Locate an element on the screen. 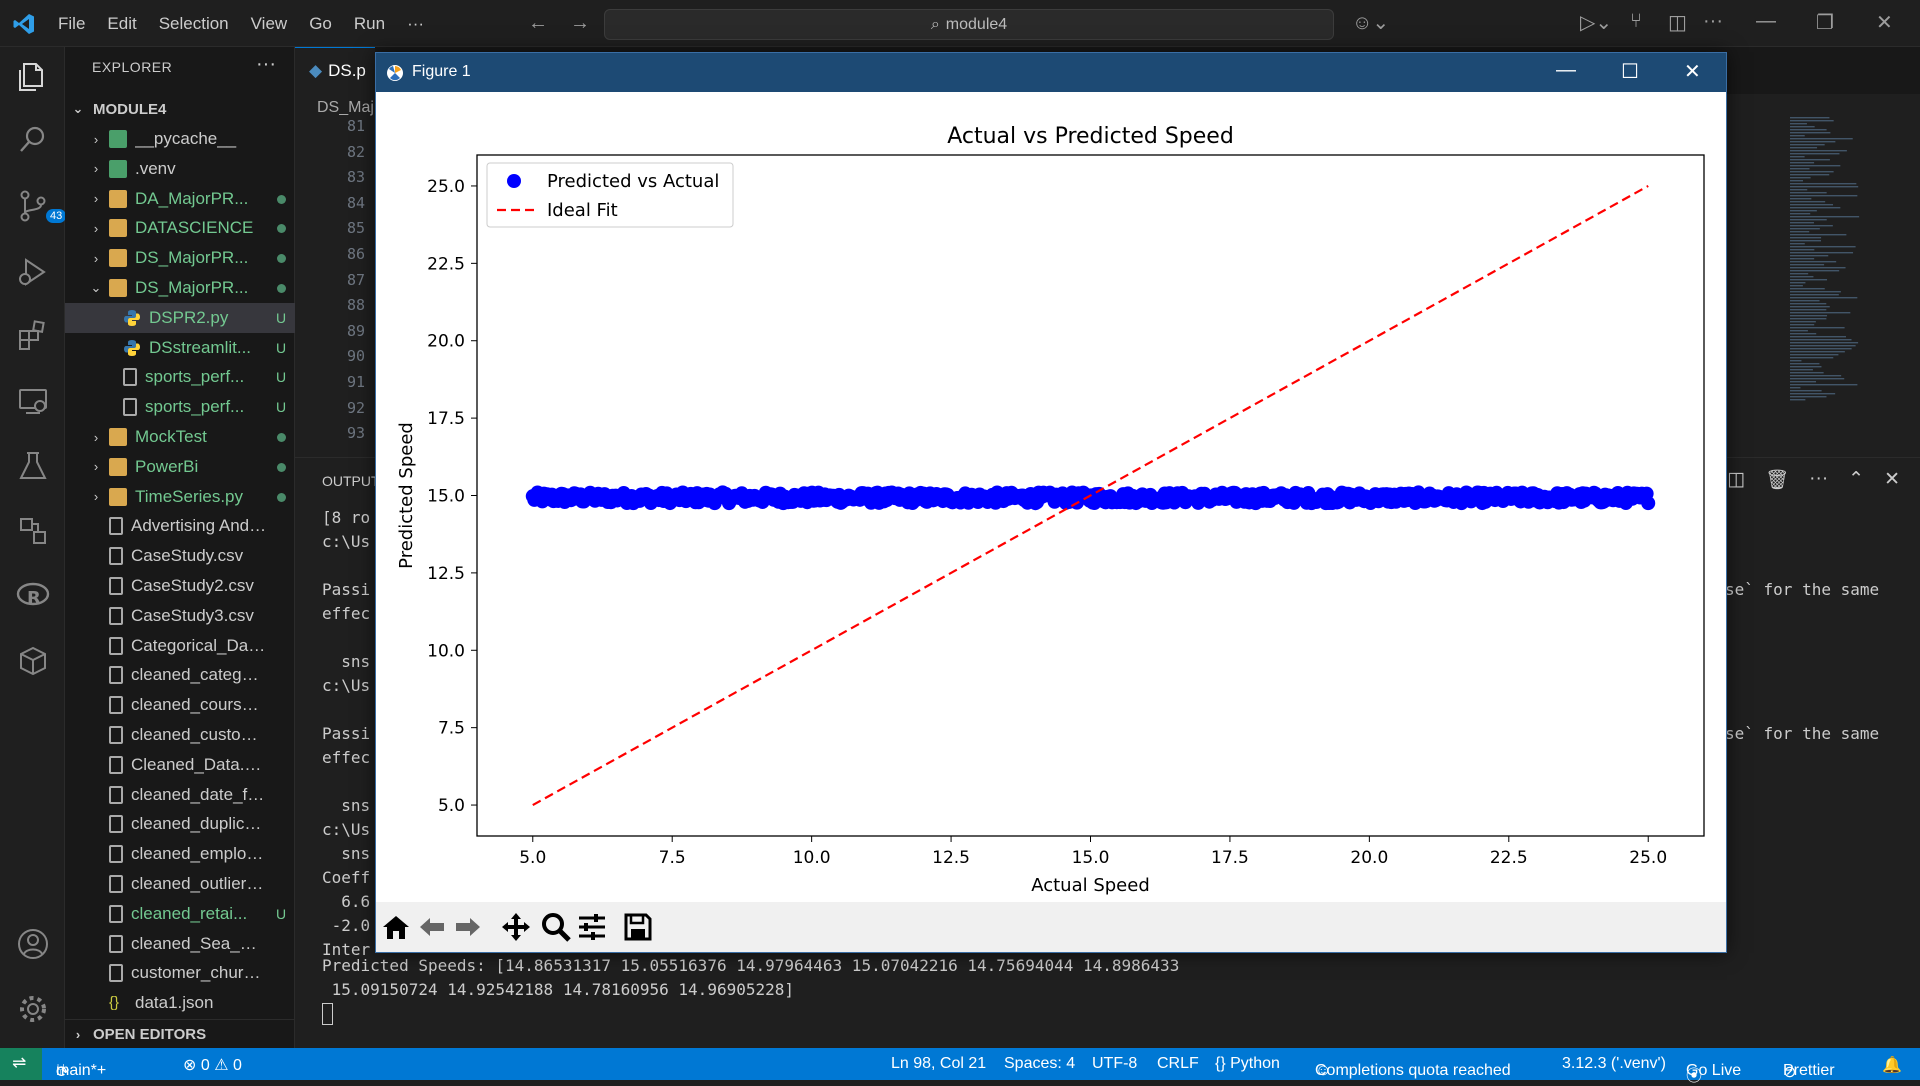 The height and width of the screenshot is (1086, 1920). toggle-panel-icon: ◫ is located at coordinates (1677, 22).